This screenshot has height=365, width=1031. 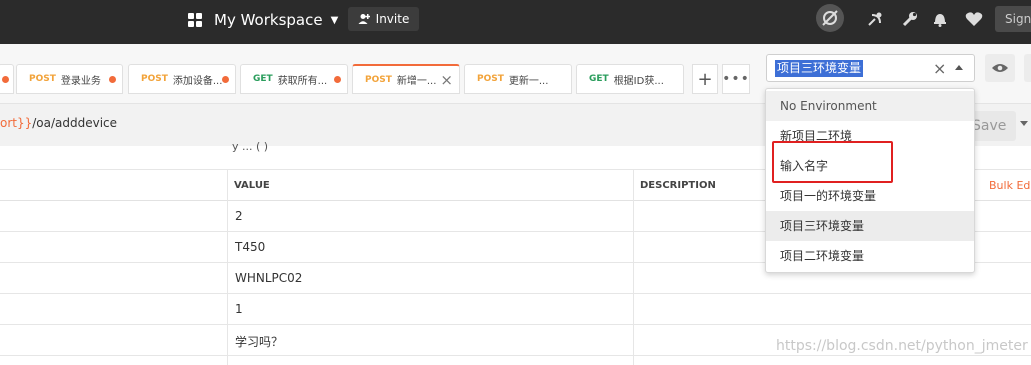 I want to click on column-header-value: VALUE, so click(x=252, y=185).